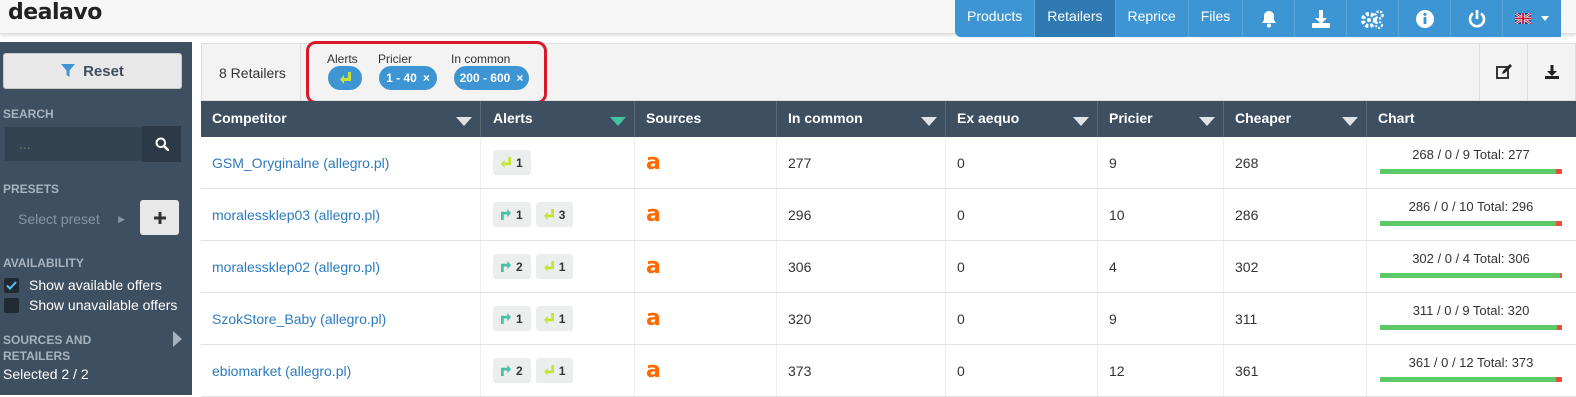 This screenshot has height=397, width=1576. What do you see at coordinates (1161, 266) in the screenshot?
I see `pricier-cell: 4` at bounding box center [1161, 266].